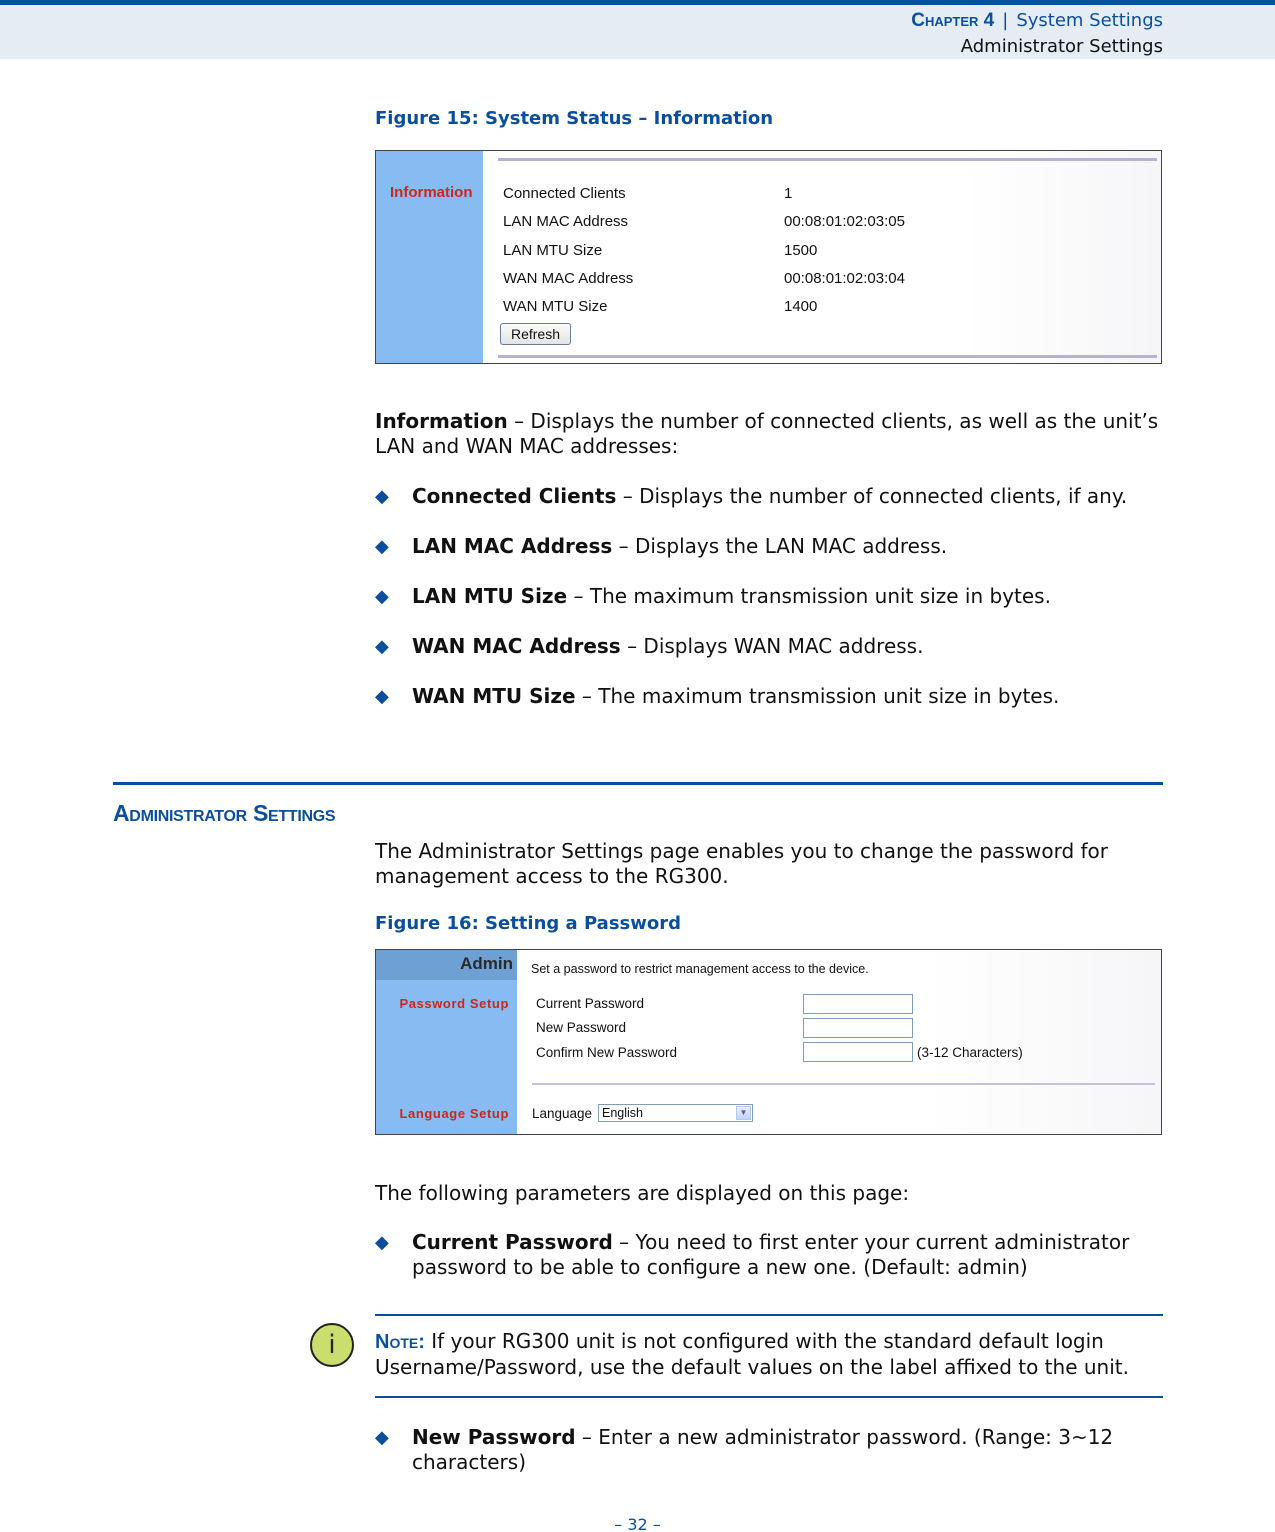 Image resolution: width=1275 pixels, height=1532 pixels. Describe the element at coordinates (568, 278) in the screenshot. I see `info-row-label: WAN MAC Address` at that location.